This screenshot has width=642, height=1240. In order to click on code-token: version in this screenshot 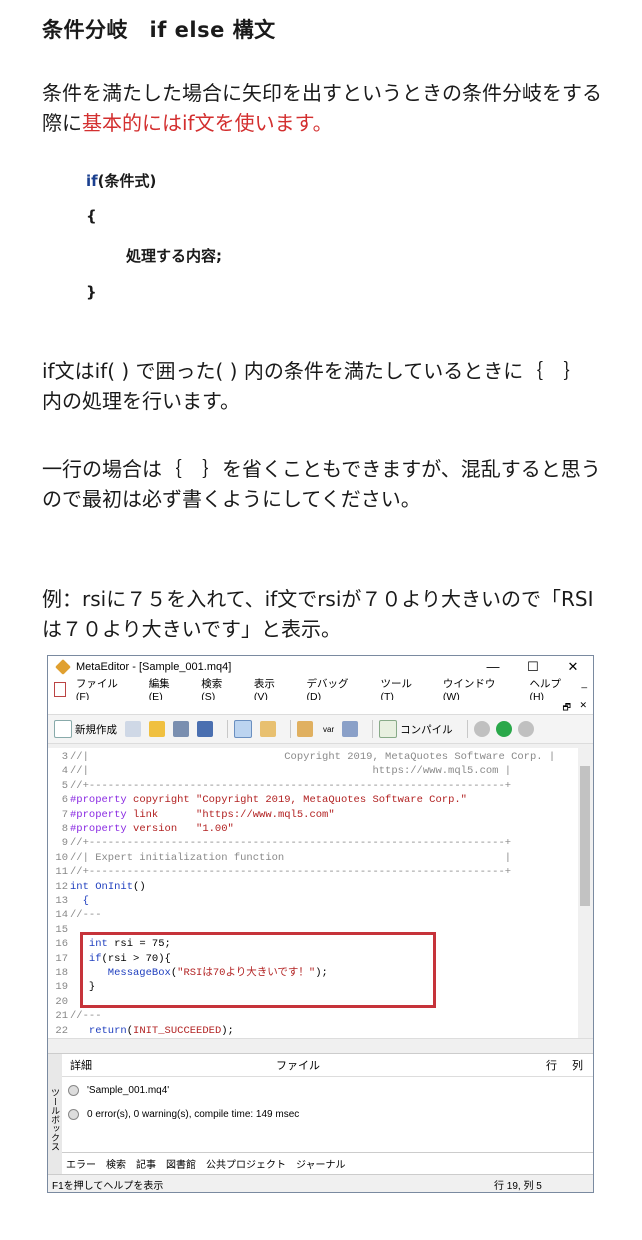, I will do `click(165, 829)`.